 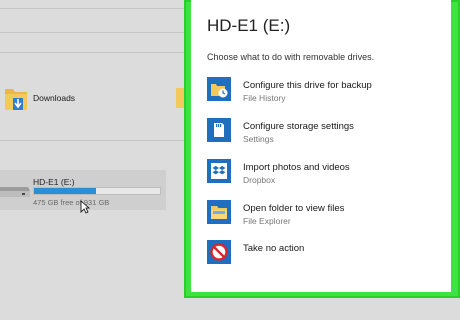 What do you see at coordinates (294, 208) in the screenshot?
I see `option-title: Open folder to view files` at bounding box center [294, 208].